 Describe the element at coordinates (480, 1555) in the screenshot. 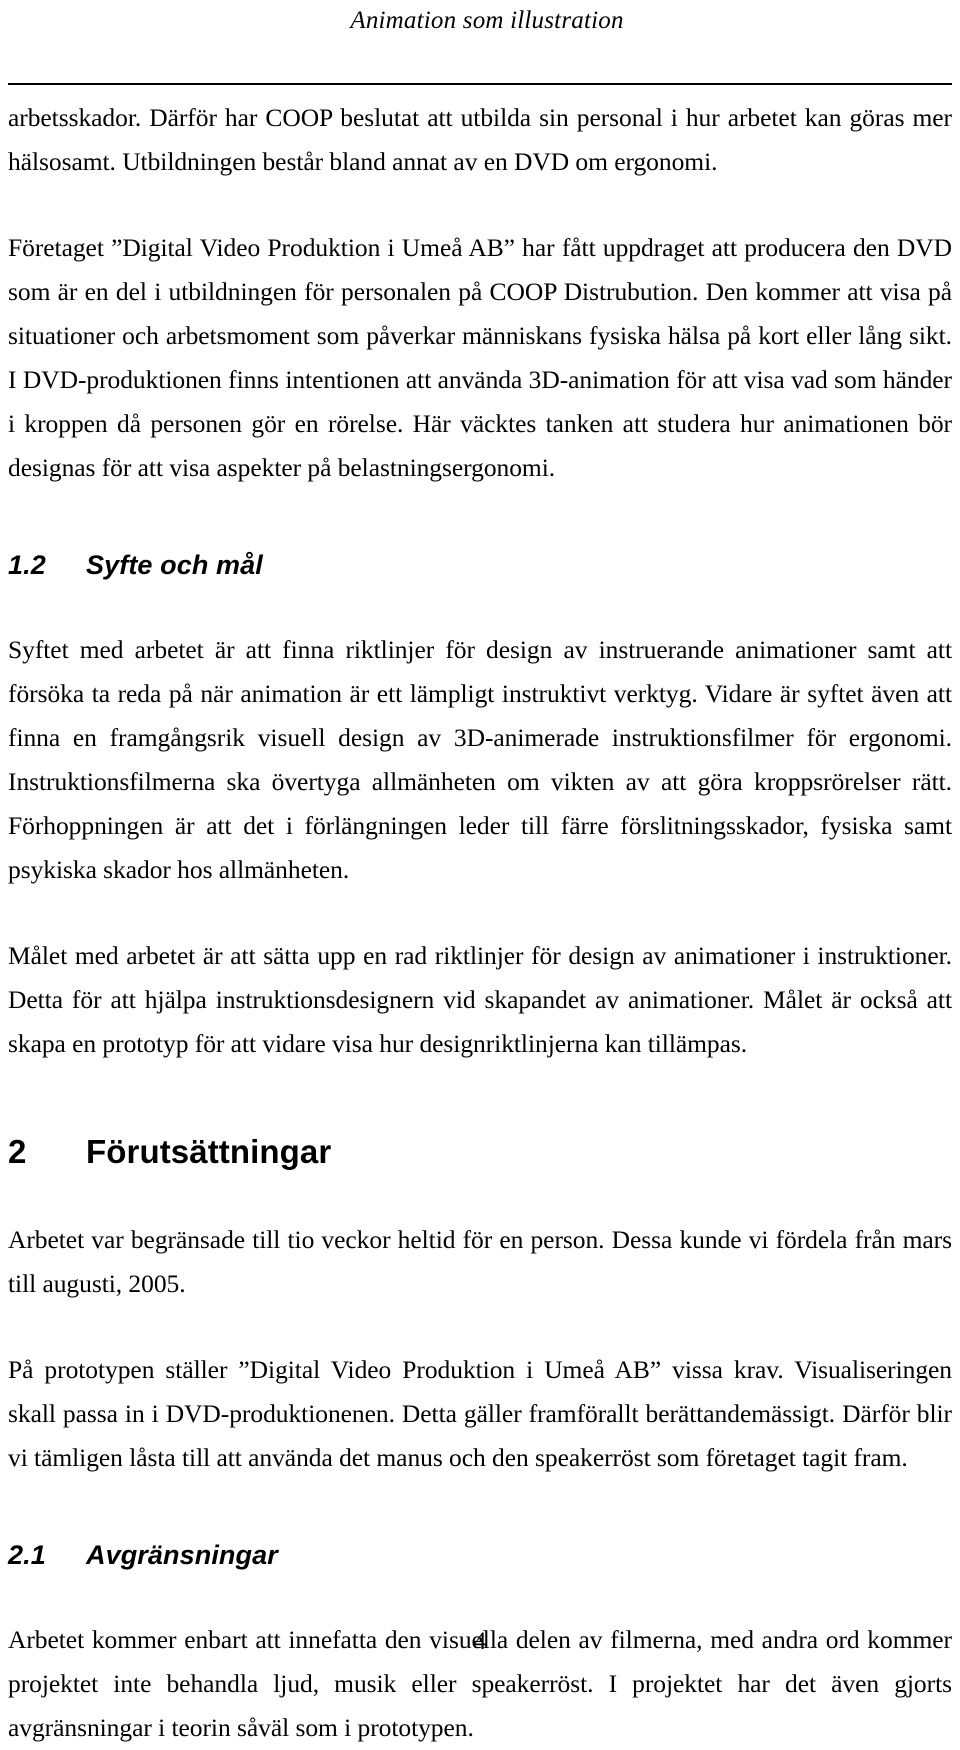

I see `heading-2-1: 2.1 Avgränsningar` at that location.